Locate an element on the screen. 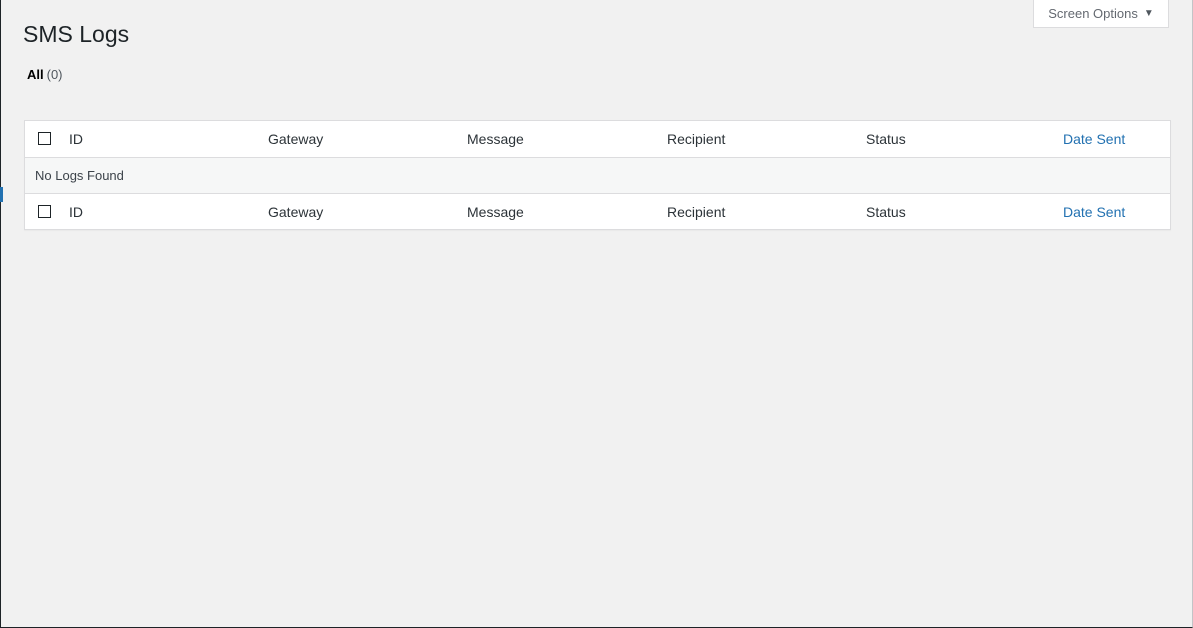 The height and width of the screenshot is (628, 1193). filter-all-count: (0) is located at coordinates (54, 74).